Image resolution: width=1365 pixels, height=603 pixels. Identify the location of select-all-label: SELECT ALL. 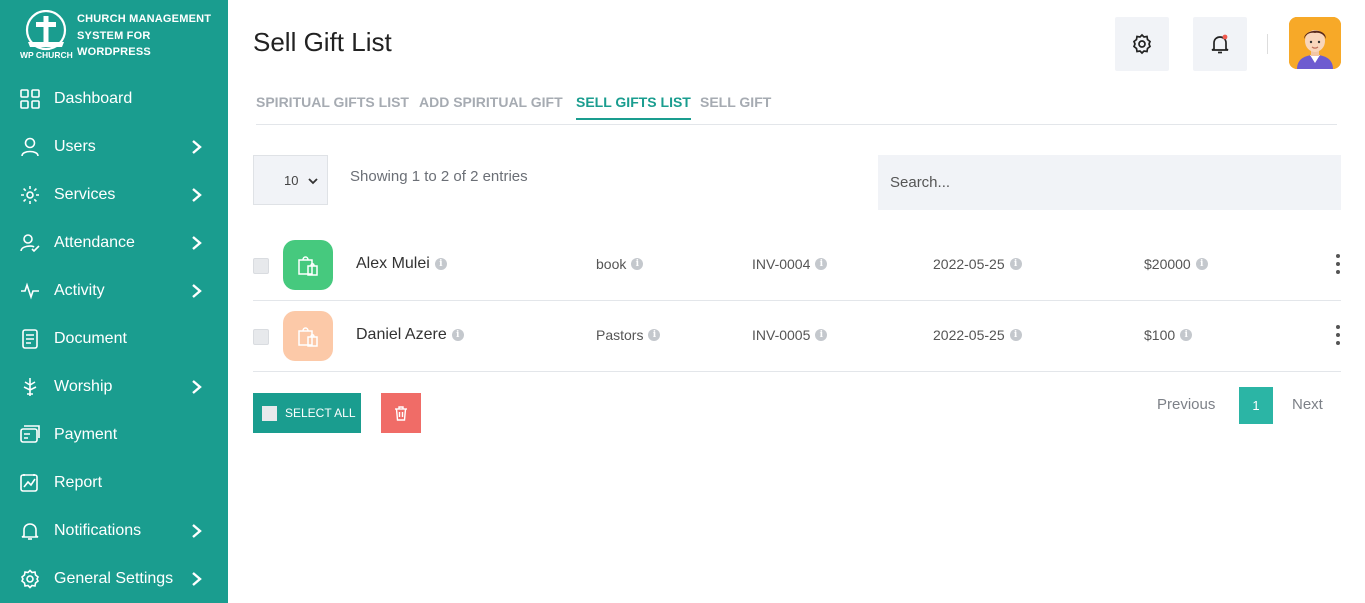
(320, 413).